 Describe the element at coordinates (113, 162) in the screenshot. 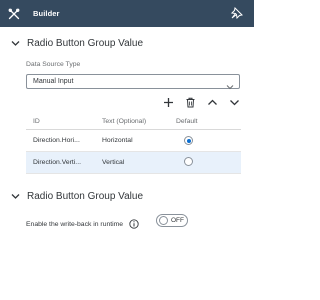

I see `row-text: Vertical` at that location.